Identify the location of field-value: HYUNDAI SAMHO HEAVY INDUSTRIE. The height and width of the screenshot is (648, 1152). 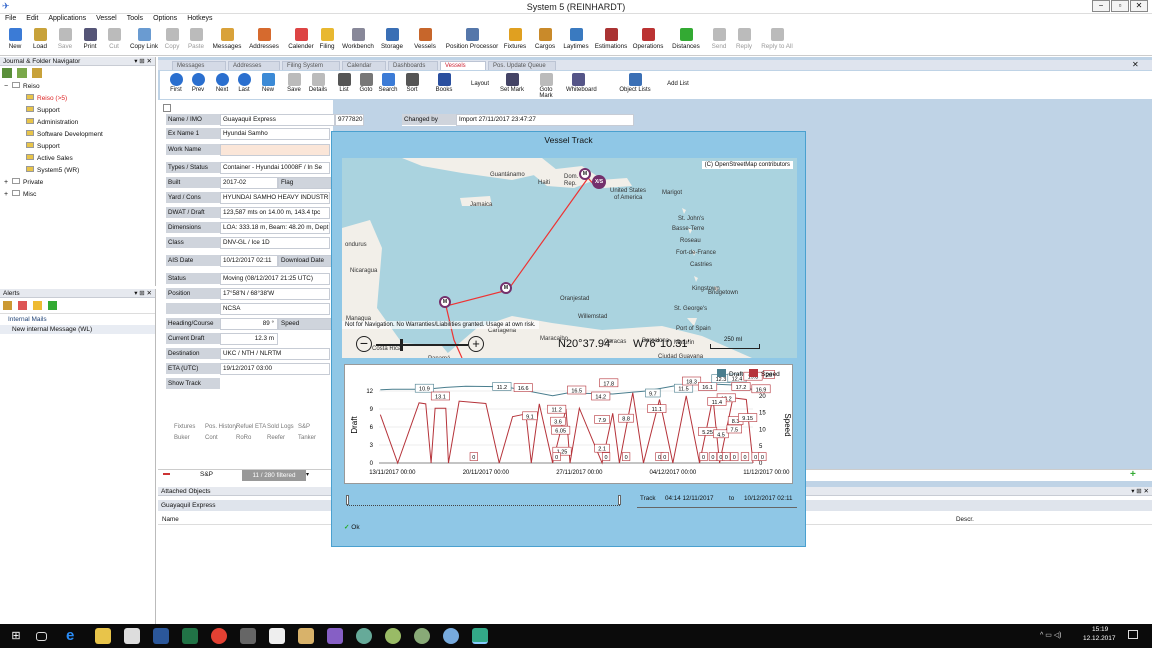
(275, 198).